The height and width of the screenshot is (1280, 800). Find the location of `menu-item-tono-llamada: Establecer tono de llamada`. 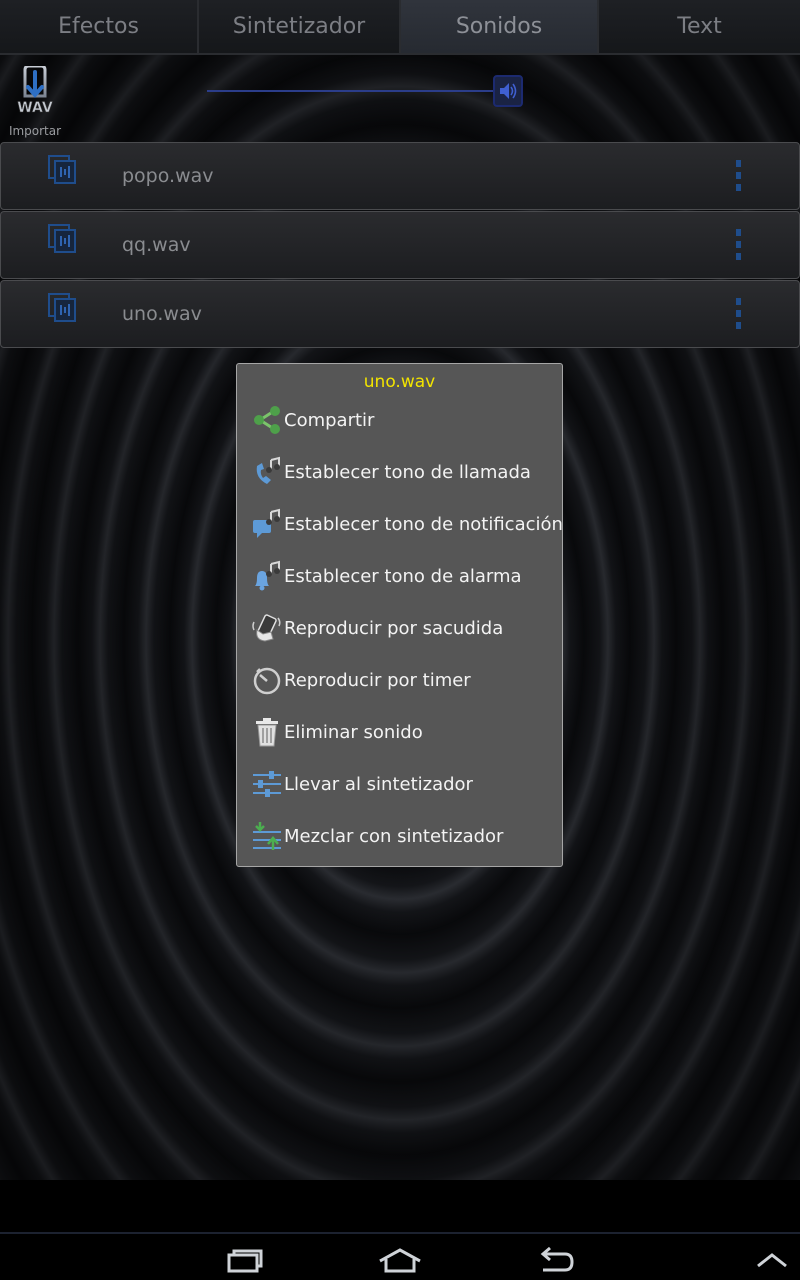

menu-item-tono-llamada: Establecer tono de llamada is located at coordinates (403, 472).